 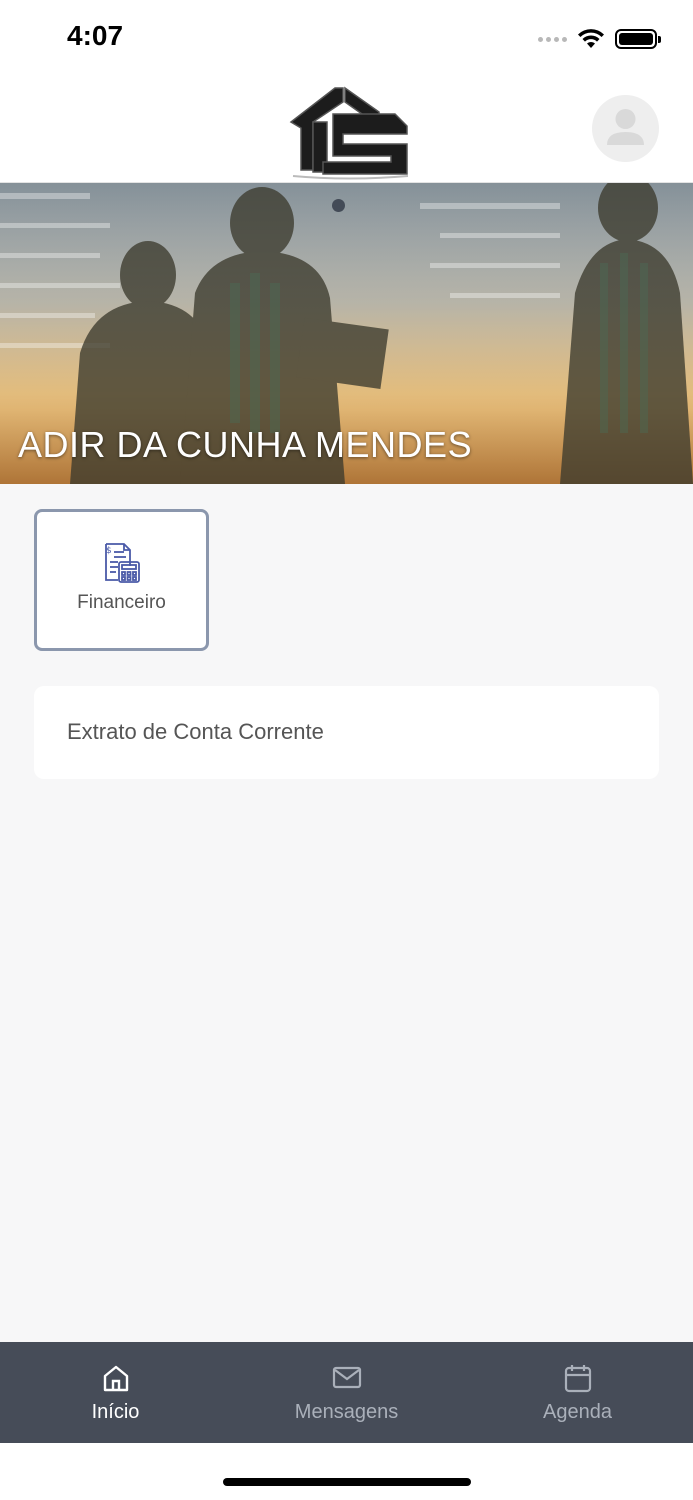 I want to click on user-avatar-icon, so click(x=625, y=127).